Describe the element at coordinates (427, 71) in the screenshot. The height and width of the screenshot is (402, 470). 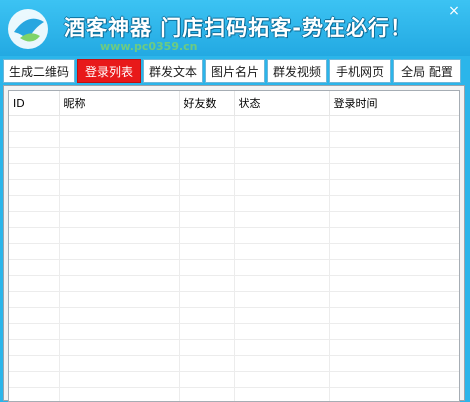
I see `tab-global-config: 全局 配置` at that location.